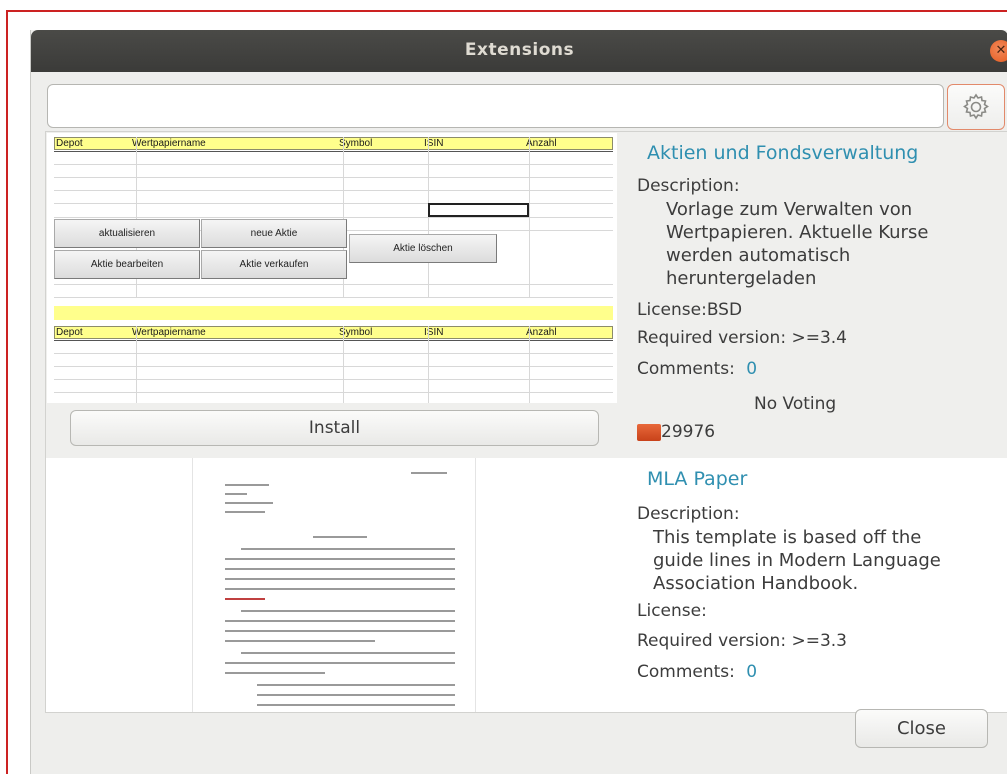  I want to click on window-title: Extensions, so click(519, 50).